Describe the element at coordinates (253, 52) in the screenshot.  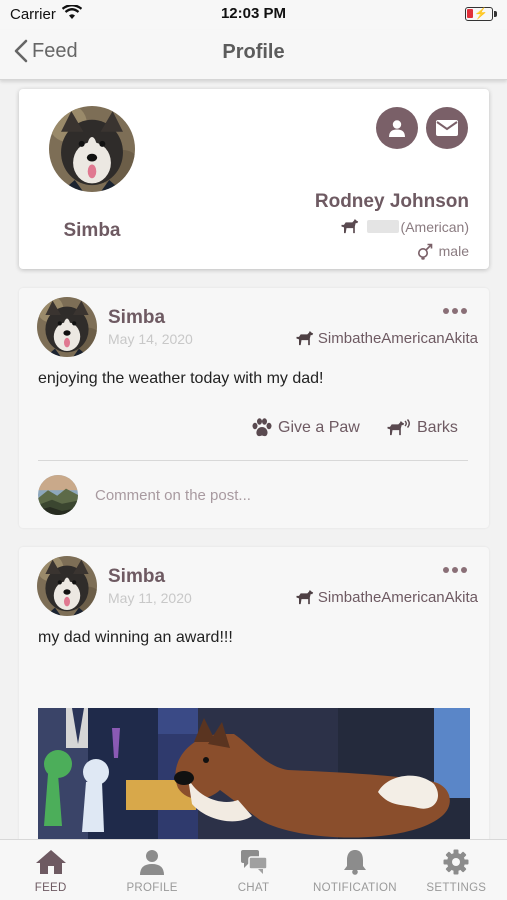
I see `page-title: Profile` at that location.